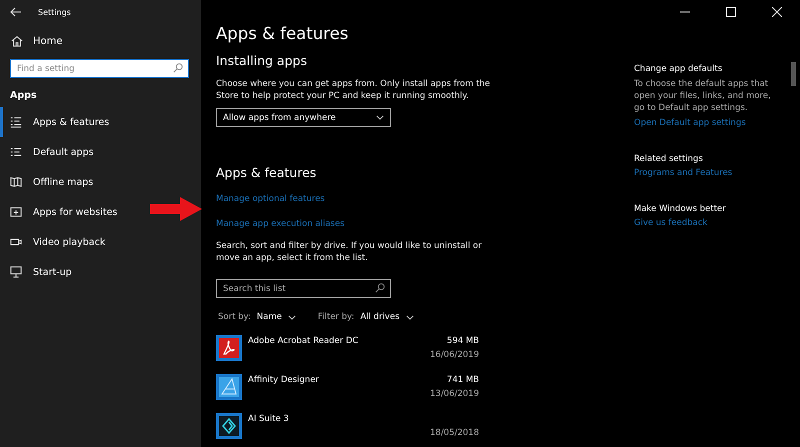 This screenshot has width=800, height=447. Describe the element at coordinates (336, 389) in the screenshot. I see `app-name: Affinity Designer` at that location.